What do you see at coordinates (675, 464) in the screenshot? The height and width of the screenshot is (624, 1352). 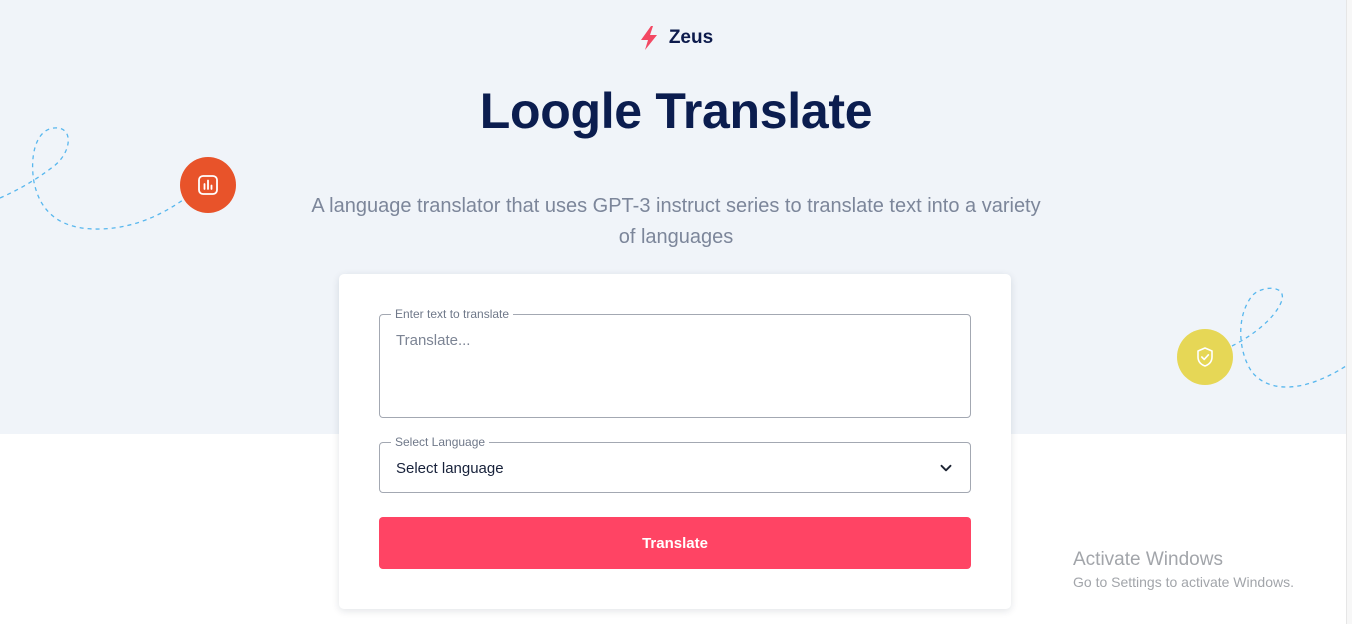 I see `language-select: Select Language Select language` at bounding box center [675, 464].